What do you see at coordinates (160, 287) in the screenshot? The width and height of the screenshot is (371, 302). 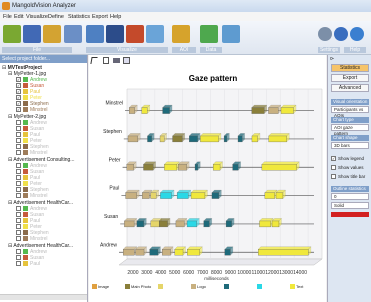 I see `legend-swatch` at bounding box center [160, 287].